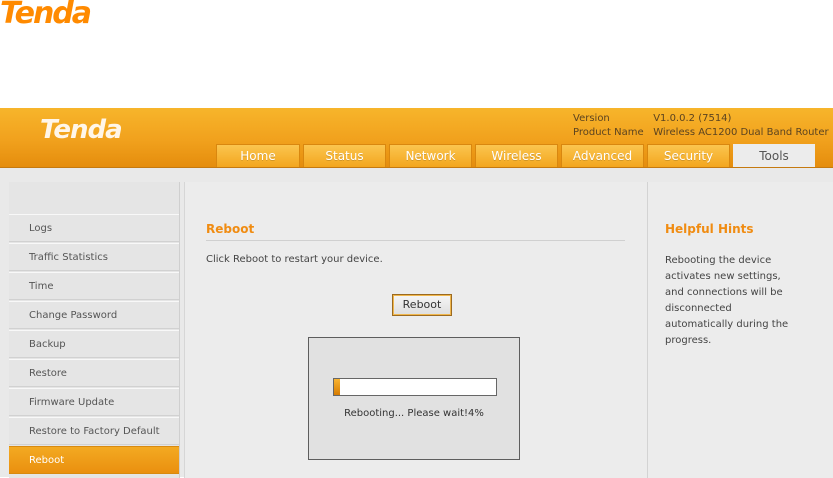 This screenshot has width=833, height=478. What do you see at coordinates (608, 132) in the screenshot?
I see `product-label: Product Name` at bounding box center [608, 132].